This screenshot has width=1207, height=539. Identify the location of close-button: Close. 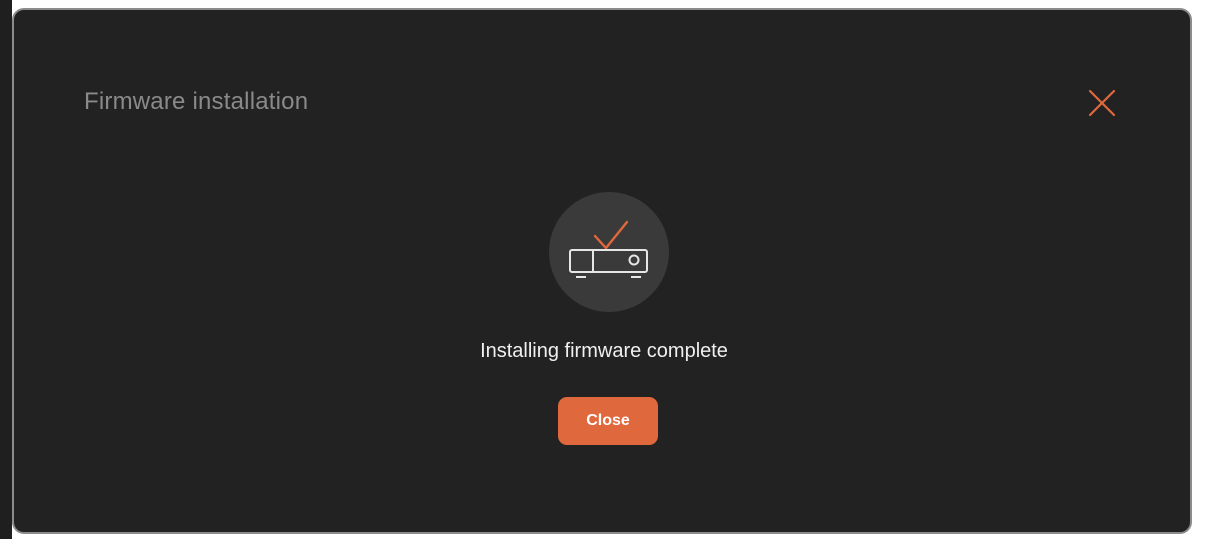
(608, 421).